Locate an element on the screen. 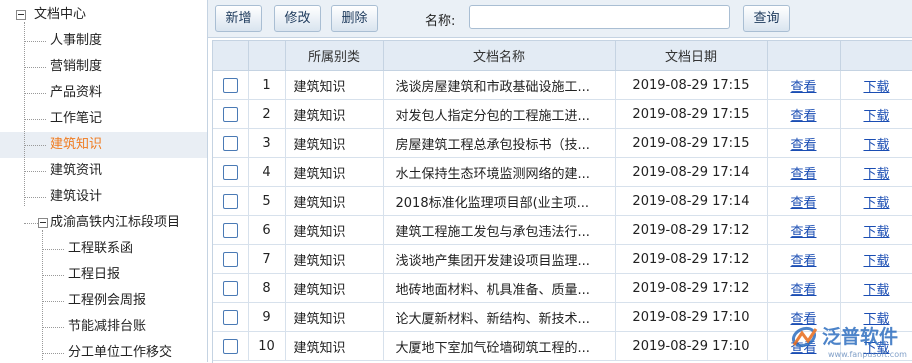 This screenshot has height=363, width=912. name-search-input is located at coordinates (599, 17).